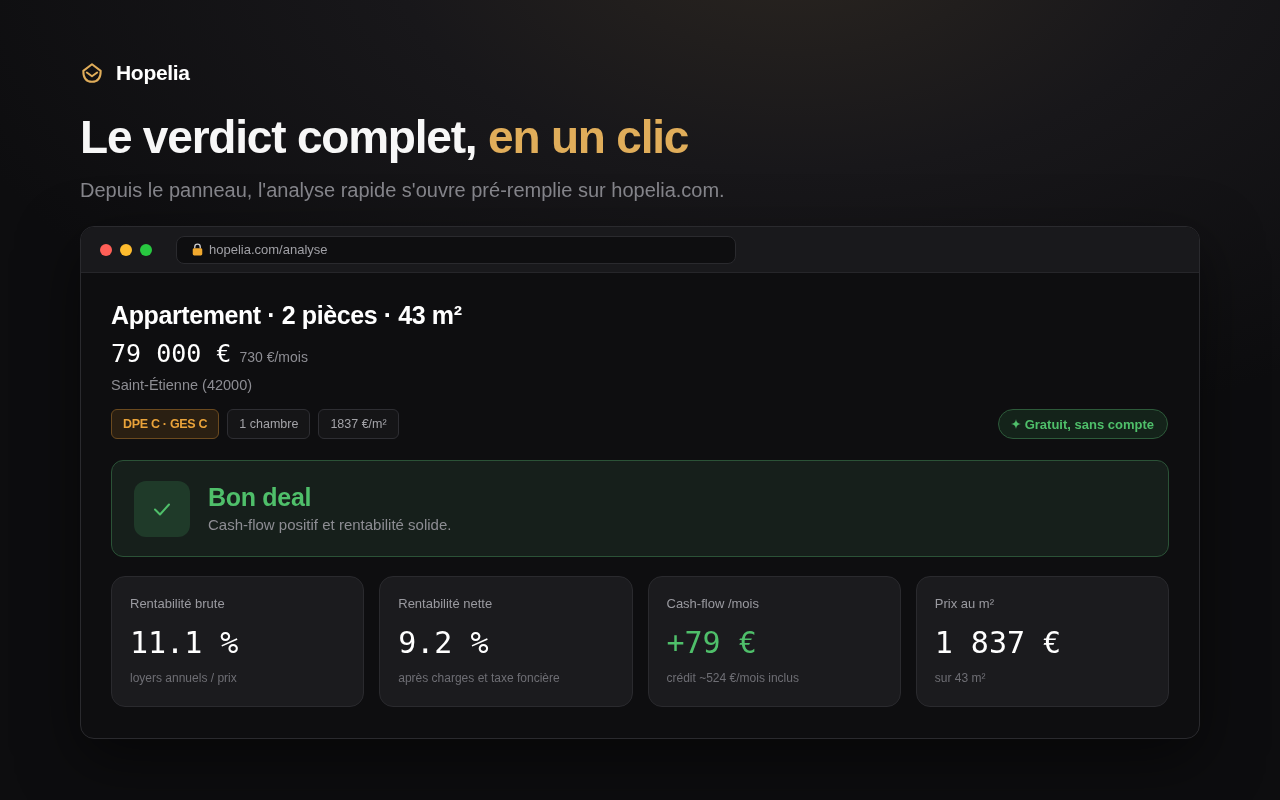  What do you see at coordinates (479, 678) in the screenshot?
I see `metric-note: après charges et taxe foncière` at bounding box center [479, 678].